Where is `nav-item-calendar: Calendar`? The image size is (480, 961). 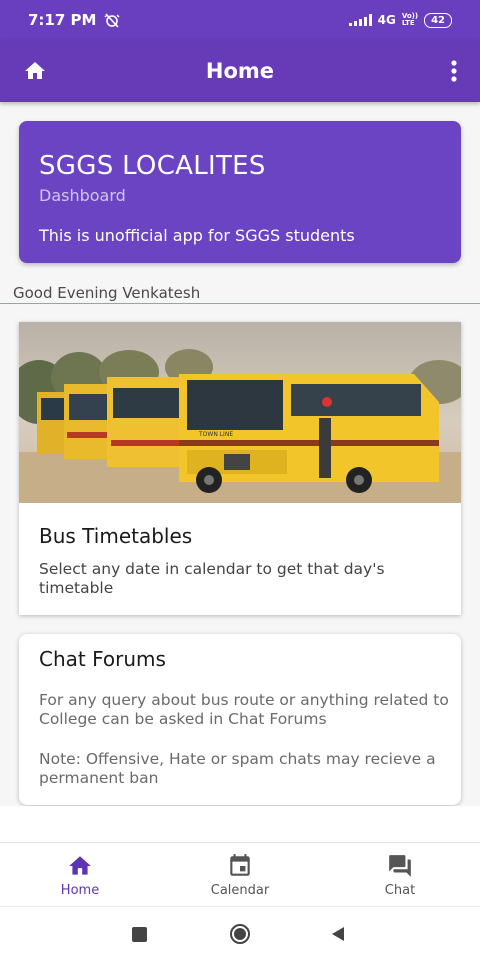
nav-item-calendar: Calendar is located at coordinates (240, 875).